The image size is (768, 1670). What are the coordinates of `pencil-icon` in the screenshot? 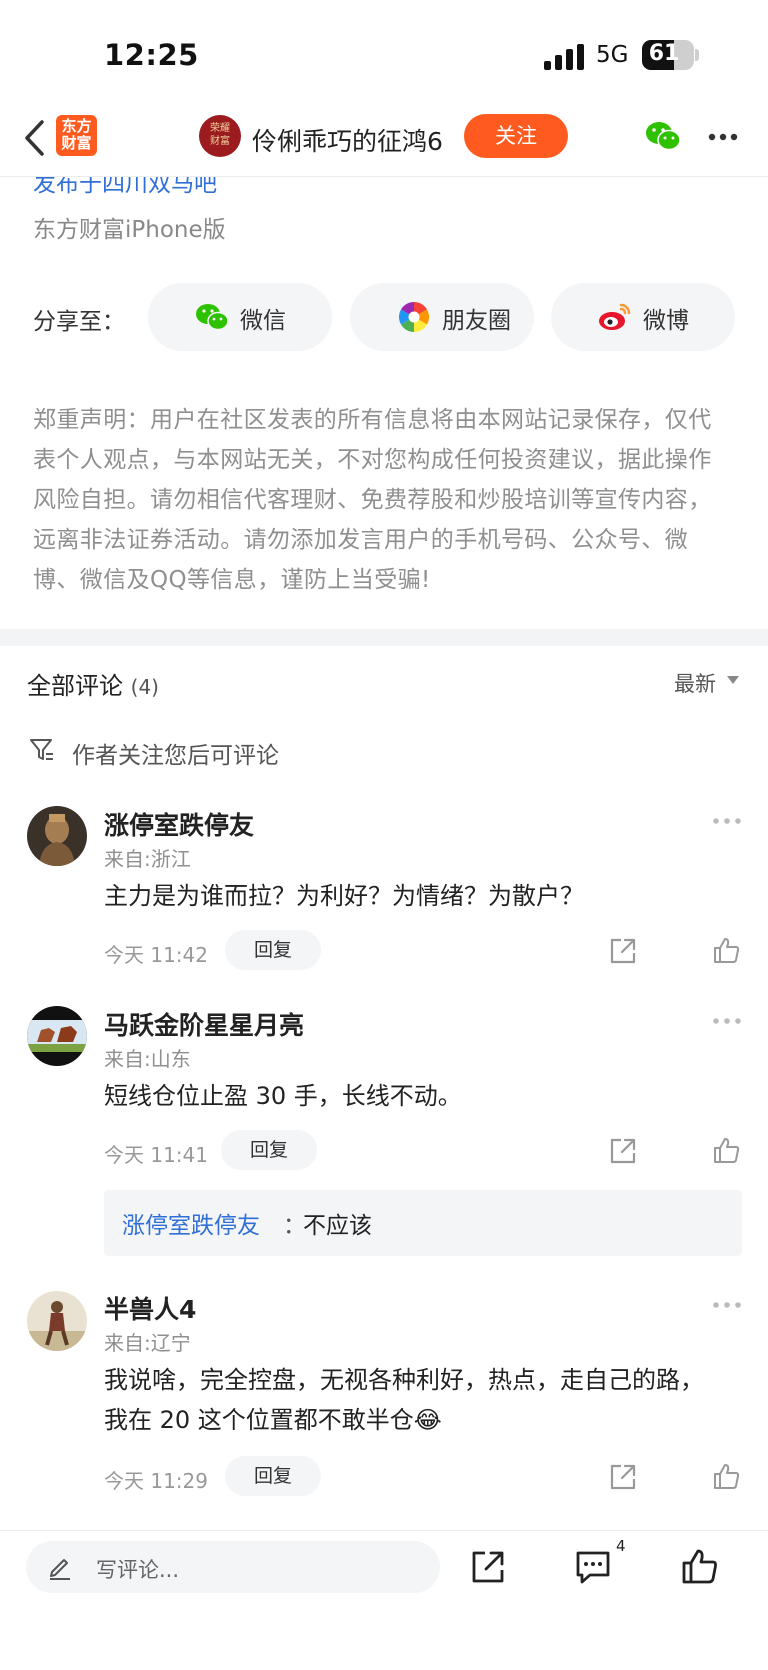 It's located at (60, 1569).